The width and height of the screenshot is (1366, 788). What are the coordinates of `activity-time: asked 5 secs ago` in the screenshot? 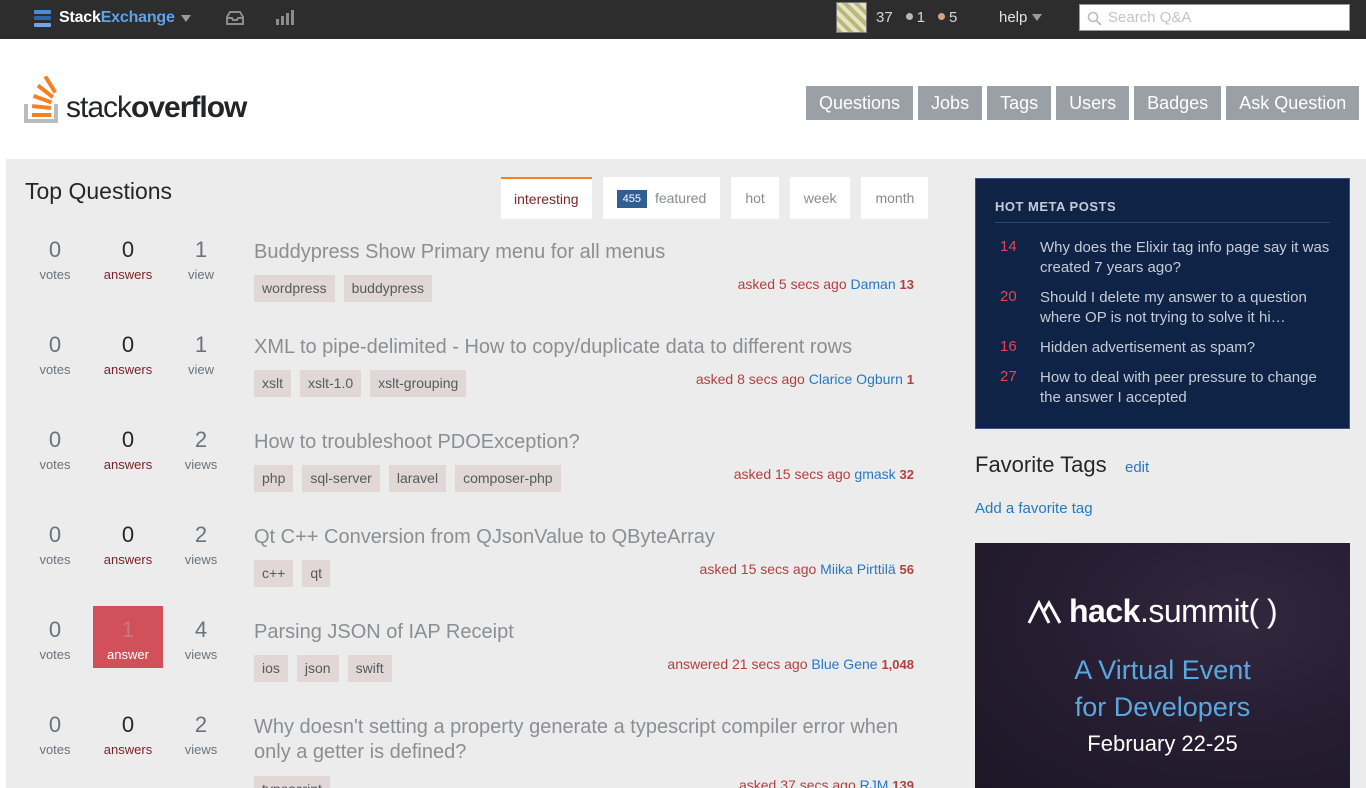 It's located at (792, 284).